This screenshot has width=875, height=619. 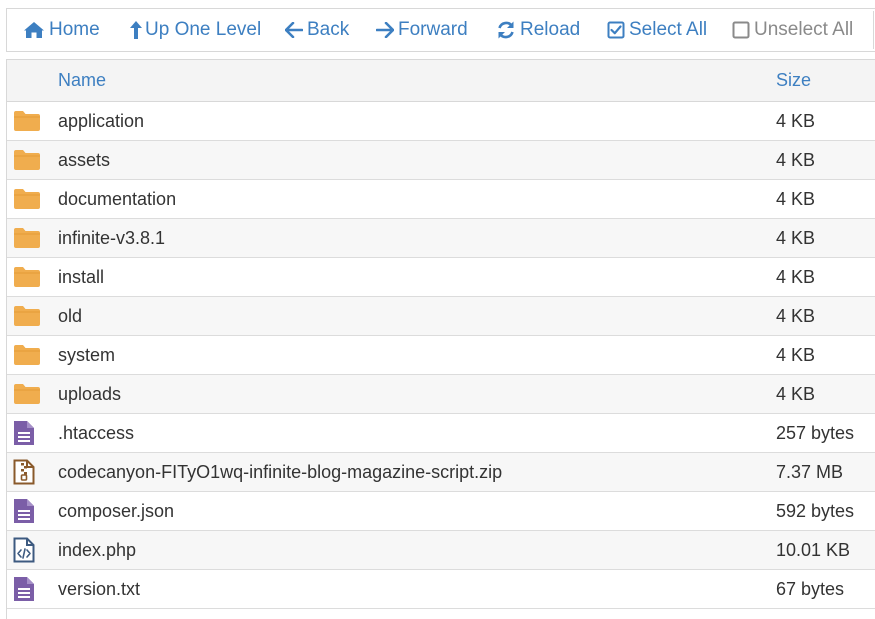 I want to click on file-size: 592 bytes, so click(x=815, y=510).